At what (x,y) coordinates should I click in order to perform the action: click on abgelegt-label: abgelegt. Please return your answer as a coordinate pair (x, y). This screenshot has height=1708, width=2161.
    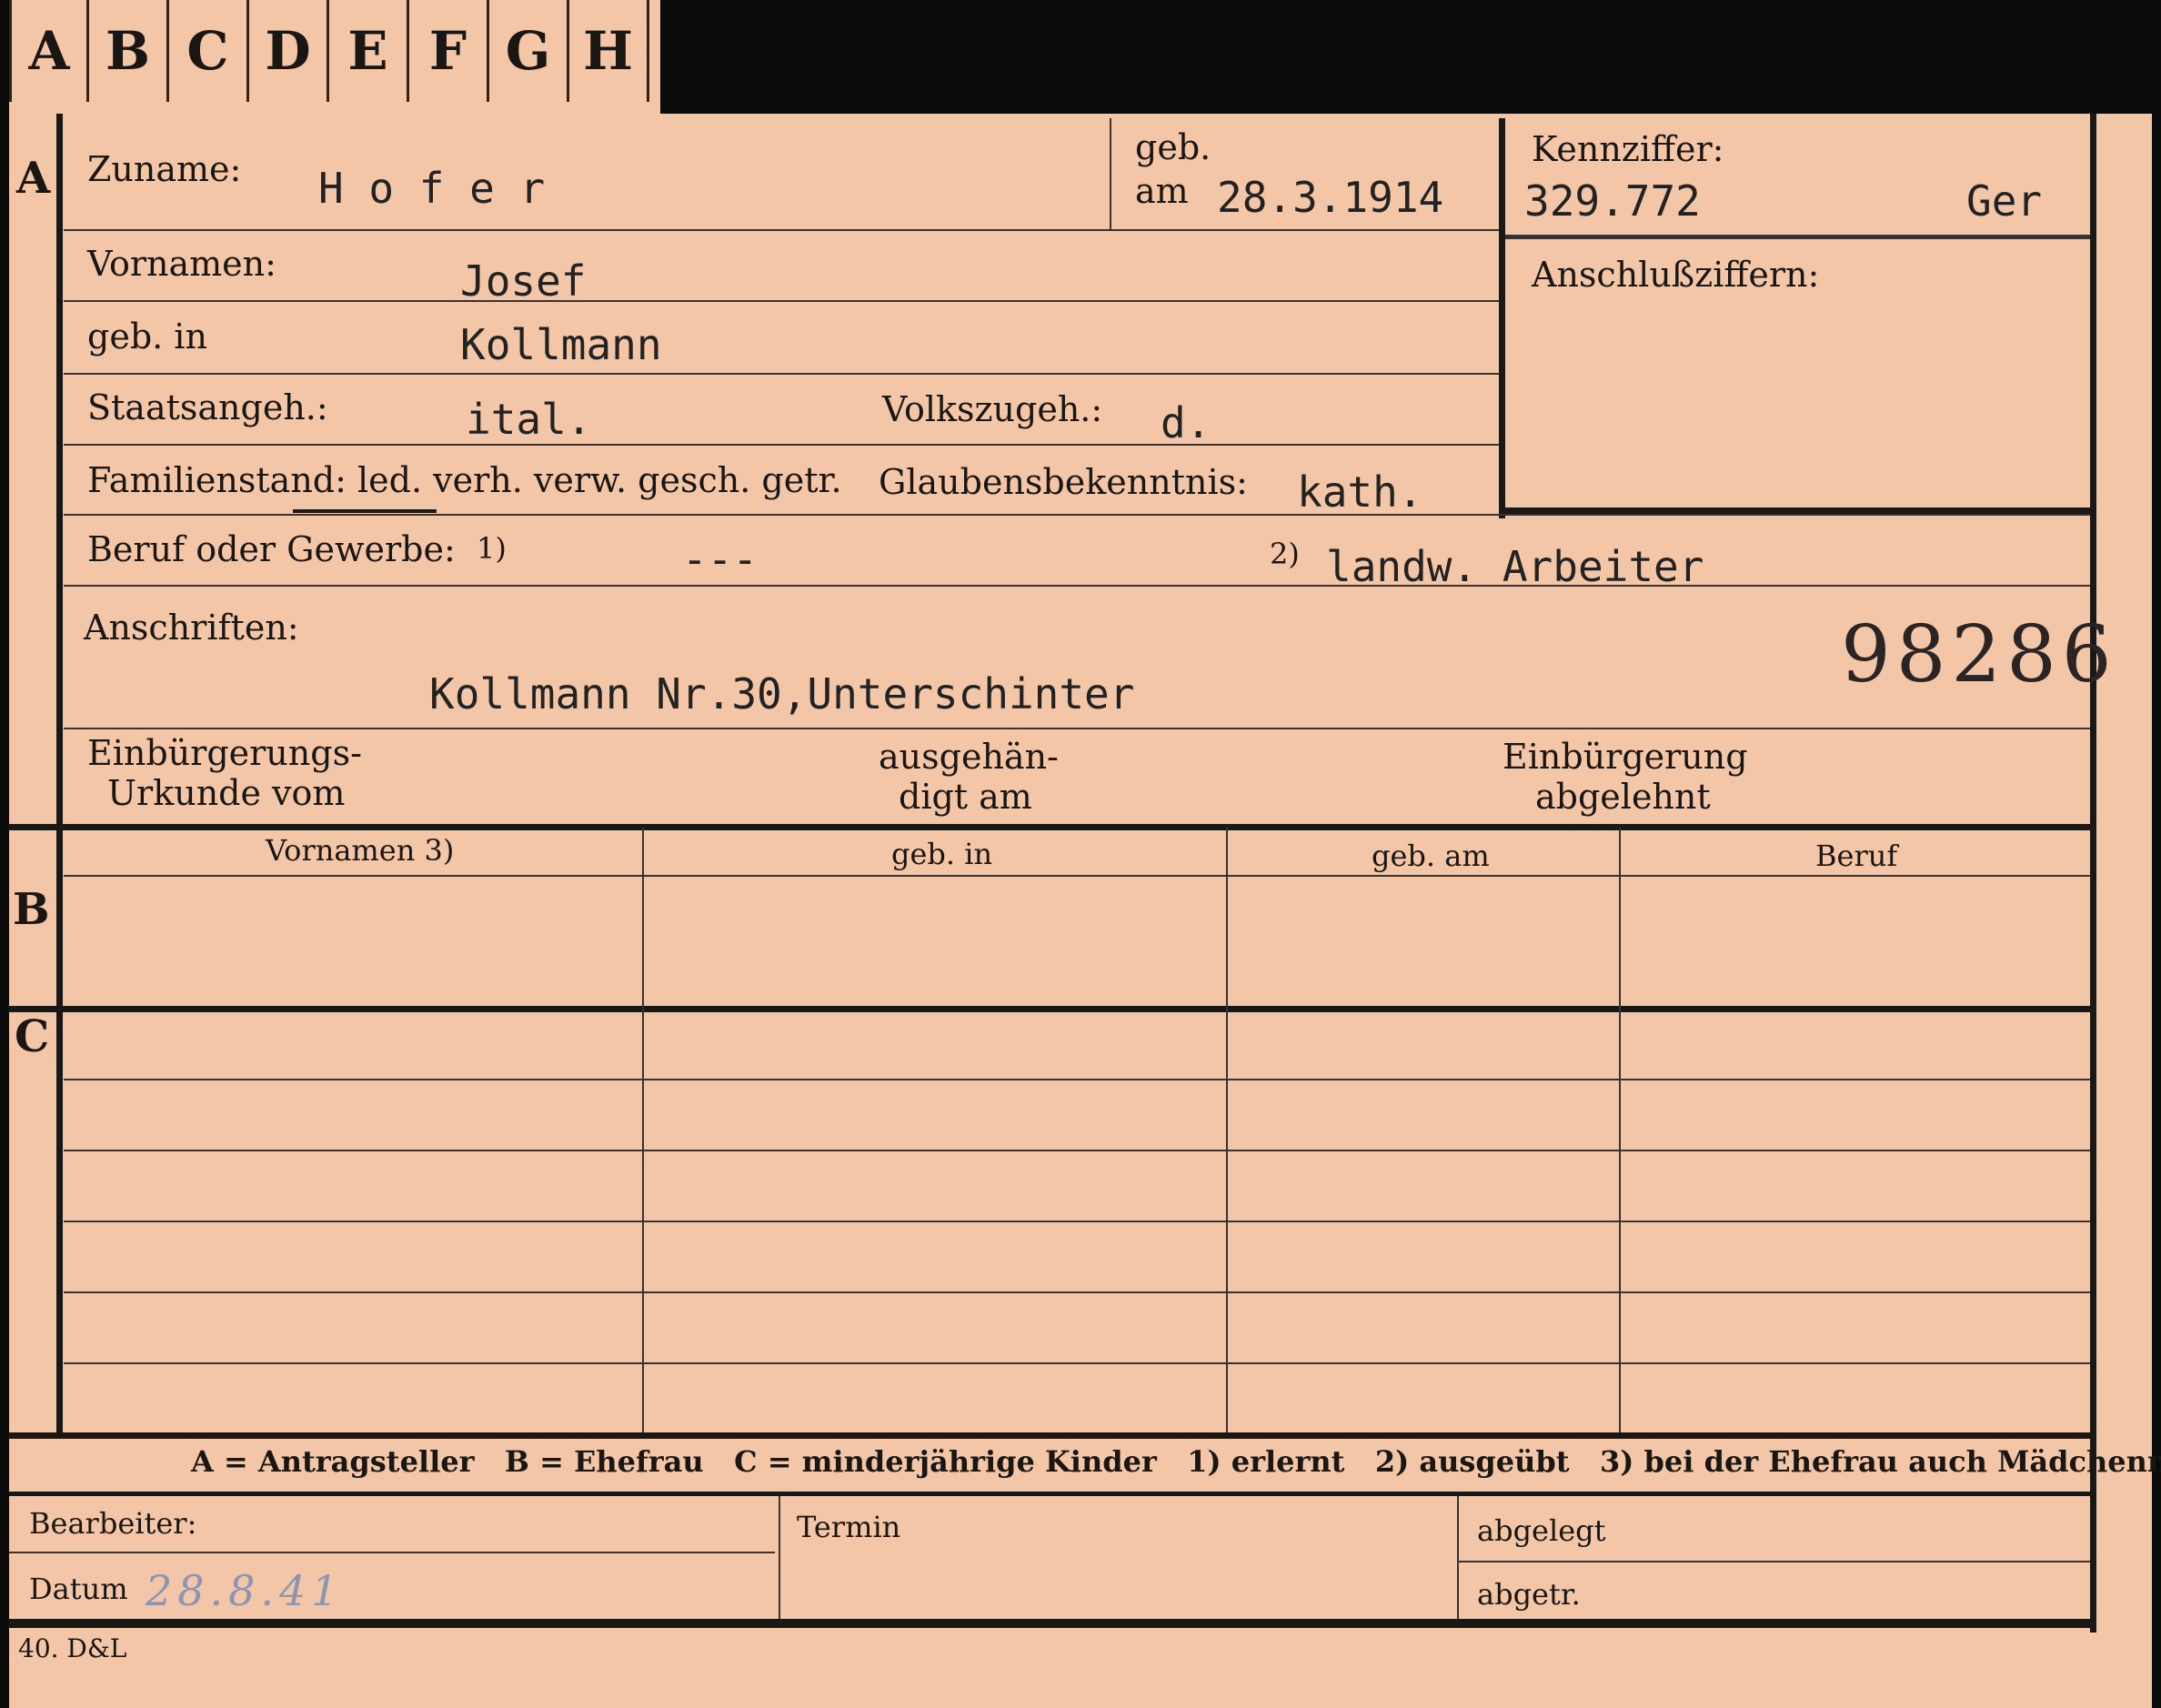
    Looking at the image, I should click on (1541, 1530).